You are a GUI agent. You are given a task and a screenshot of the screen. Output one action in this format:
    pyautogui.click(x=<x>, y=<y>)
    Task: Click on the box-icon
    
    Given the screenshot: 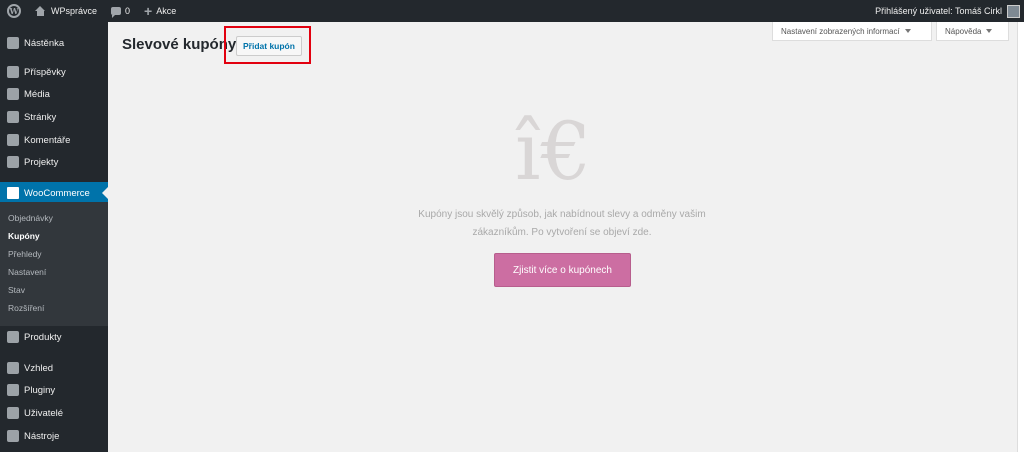 What is the action you would take?
    pyautogui.click(x=13, y=337)
    